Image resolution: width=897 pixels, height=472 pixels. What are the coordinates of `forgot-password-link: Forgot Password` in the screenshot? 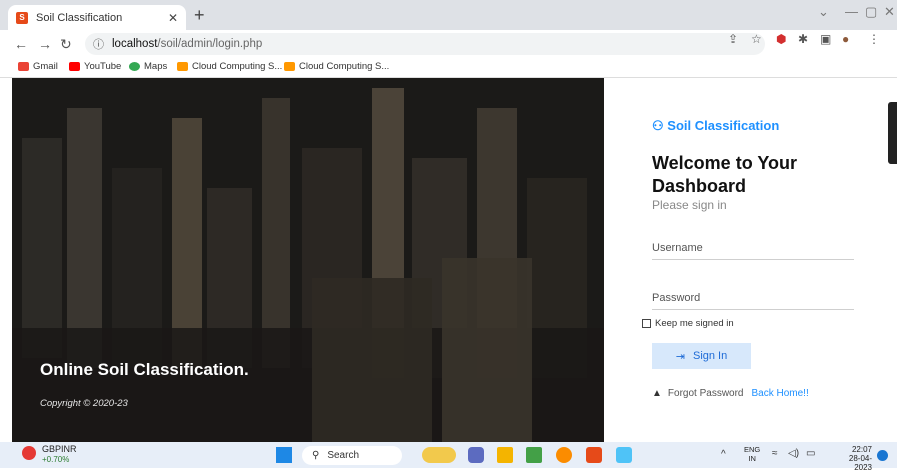 It's located at (706, 393).